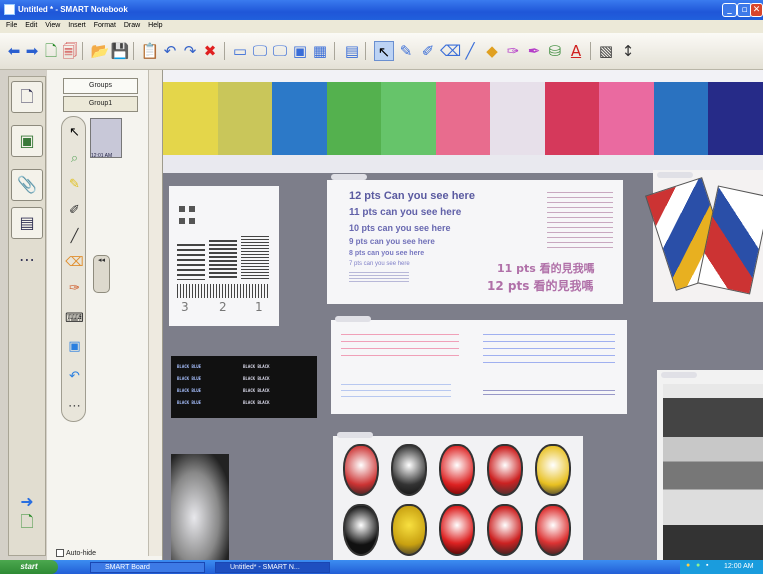 This screenshot has height=574, width=763. Describe the element at coordinates (381, 10) in the screenshot. I see `title-bar: Untitled * - SMART Notebook _ ▫ ✕` at that location.